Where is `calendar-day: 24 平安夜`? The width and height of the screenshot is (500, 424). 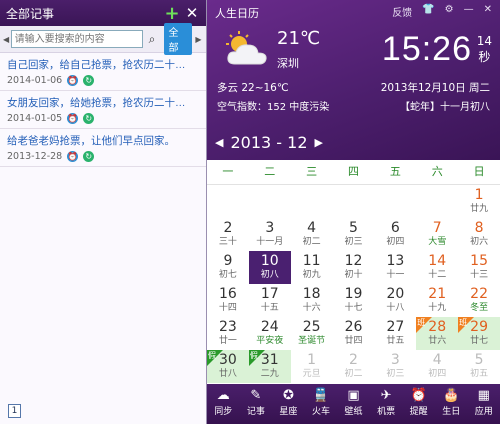
calendar-day: 24 平安夜 is located at coordinates (270, 333).